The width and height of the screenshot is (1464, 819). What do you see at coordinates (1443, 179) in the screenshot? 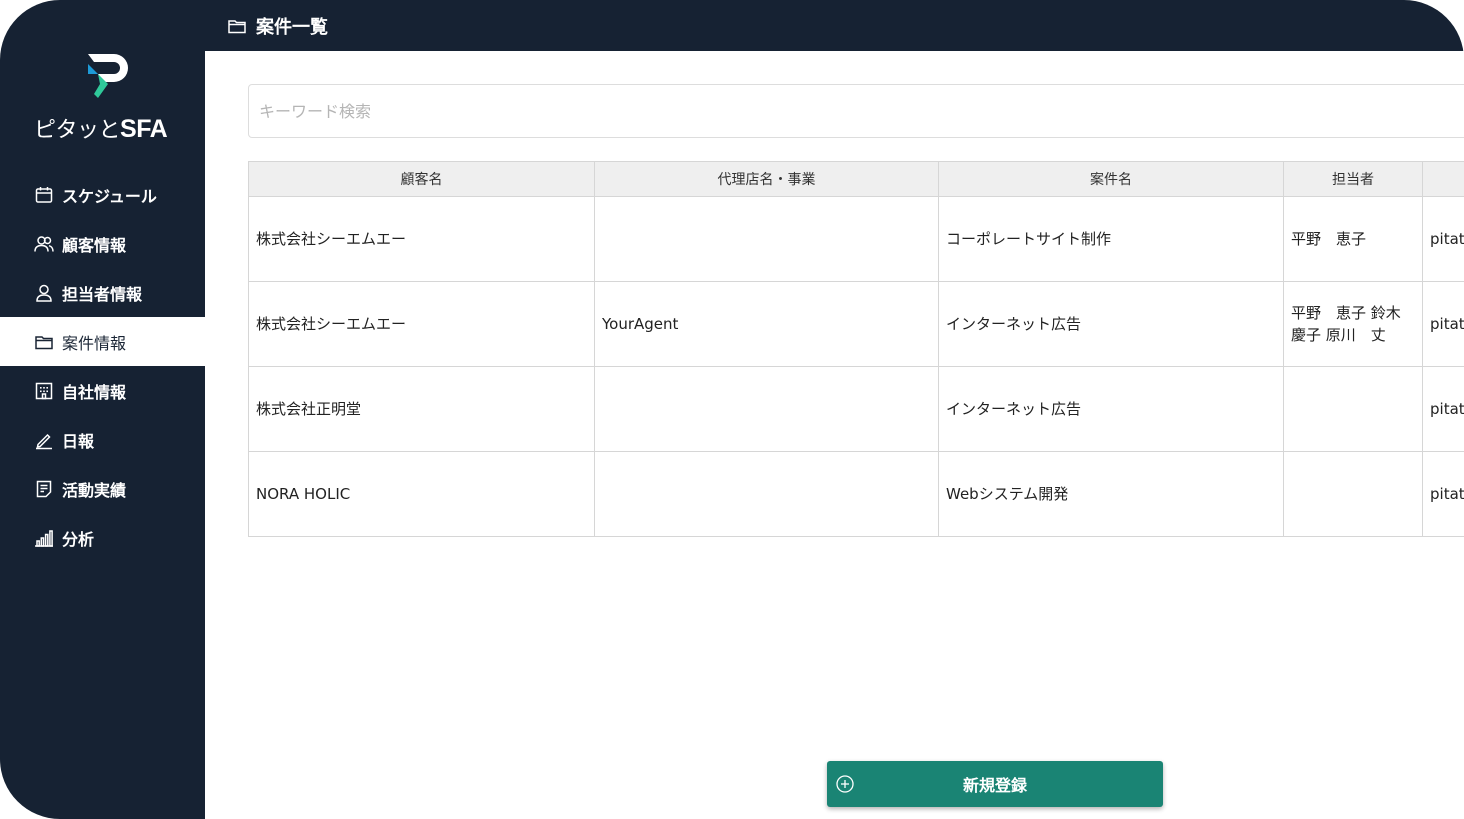
I see `column-header-extra: 担` at bounding box center [1443, 179].